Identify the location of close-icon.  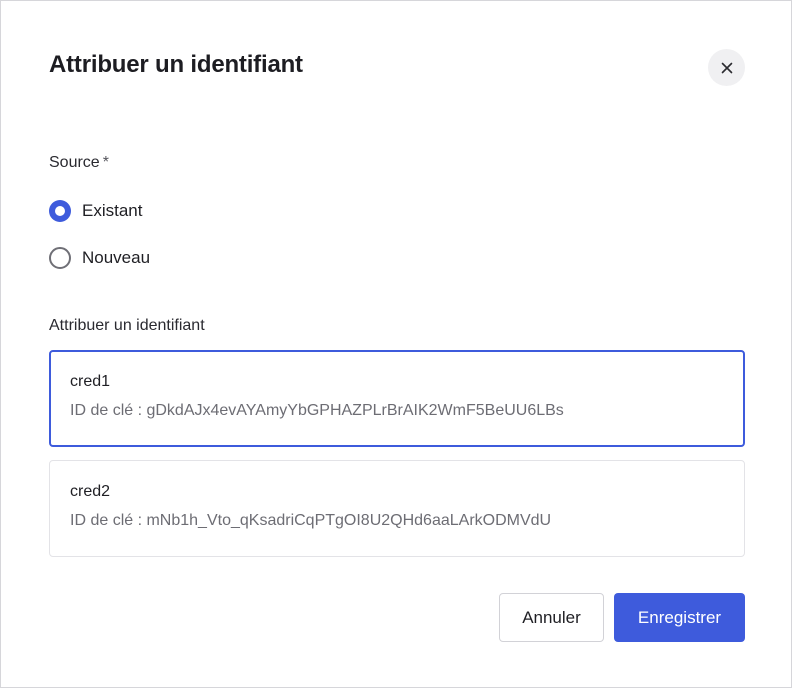
(726, 67).